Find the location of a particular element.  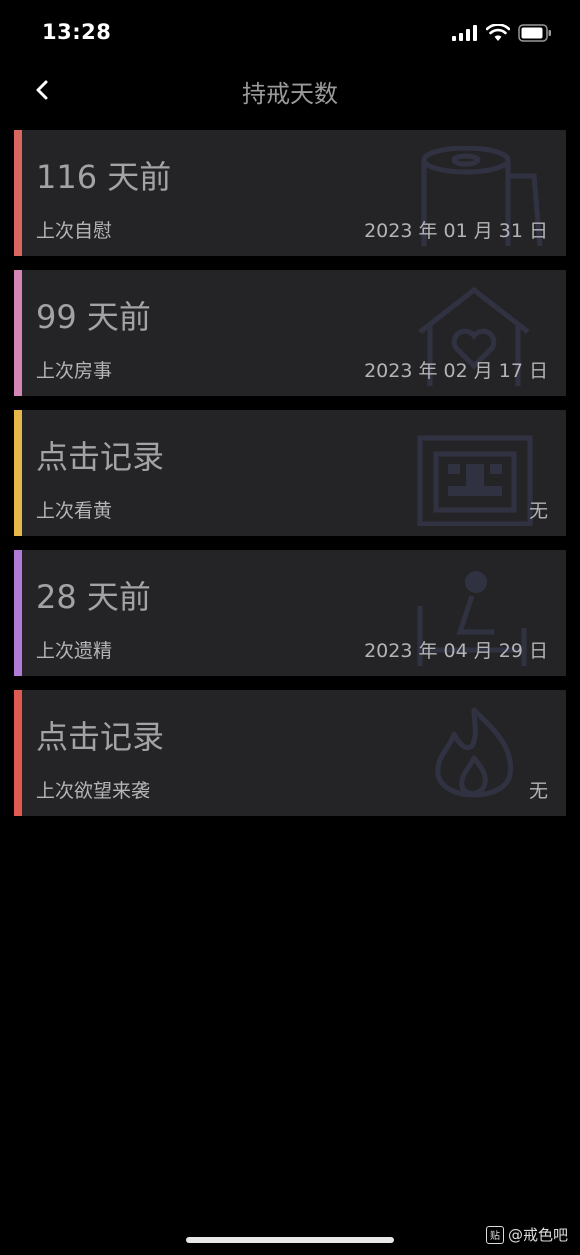

card-elapsed-text: 116 天前 is located at coordinates (104, 177).